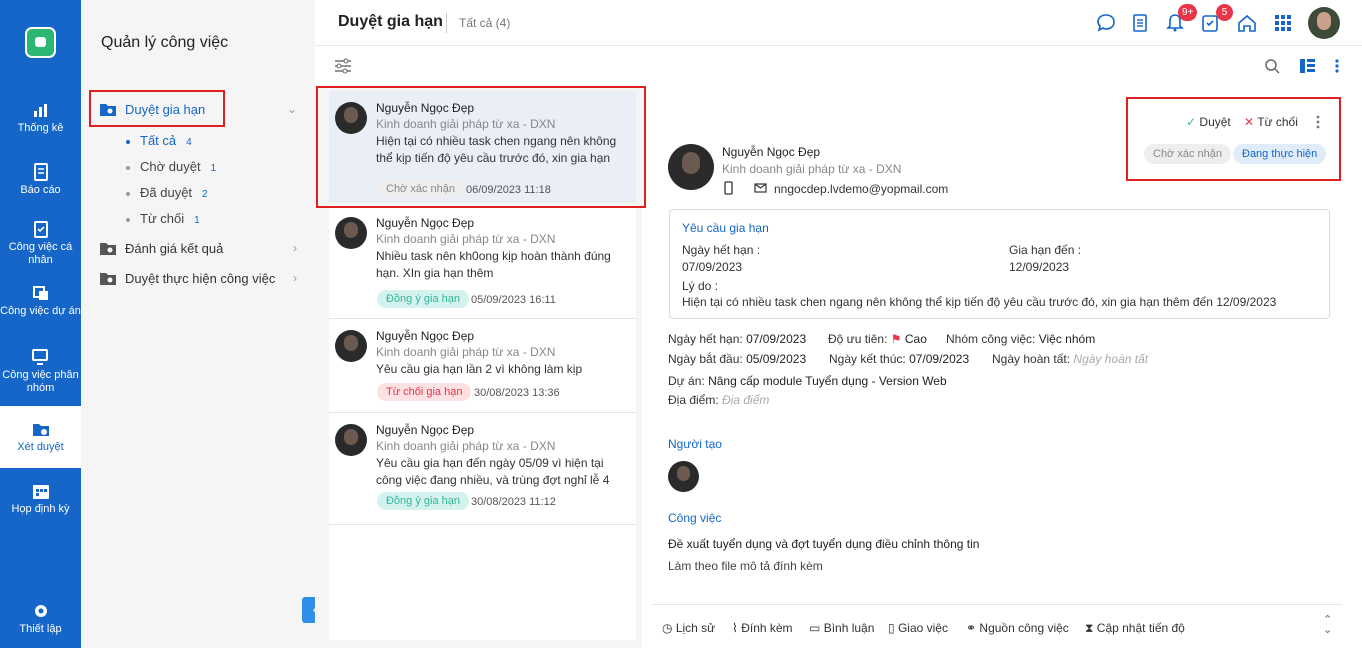  I want to click on field-value: 07/09/2023, so click(939, 359).